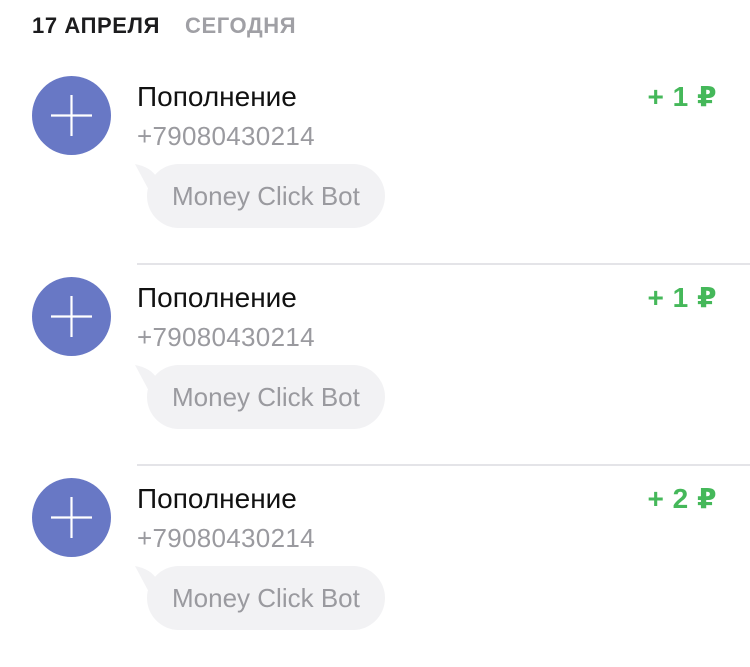  I want to click on relative-date-label: СЕГОДНЯ, so click(241, 25).